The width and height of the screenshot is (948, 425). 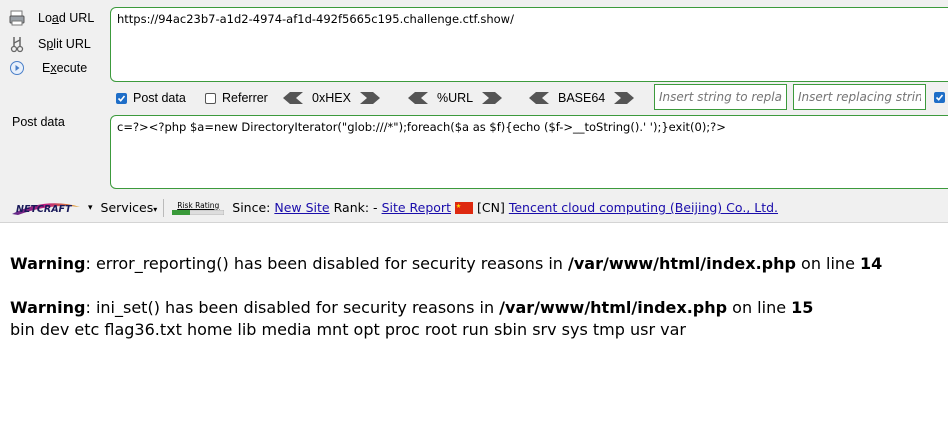 What do you see at coordinates (210, 98) in the screenshot?
I see `checkbox-unchecked-icon` at bounding box center [210, 98].